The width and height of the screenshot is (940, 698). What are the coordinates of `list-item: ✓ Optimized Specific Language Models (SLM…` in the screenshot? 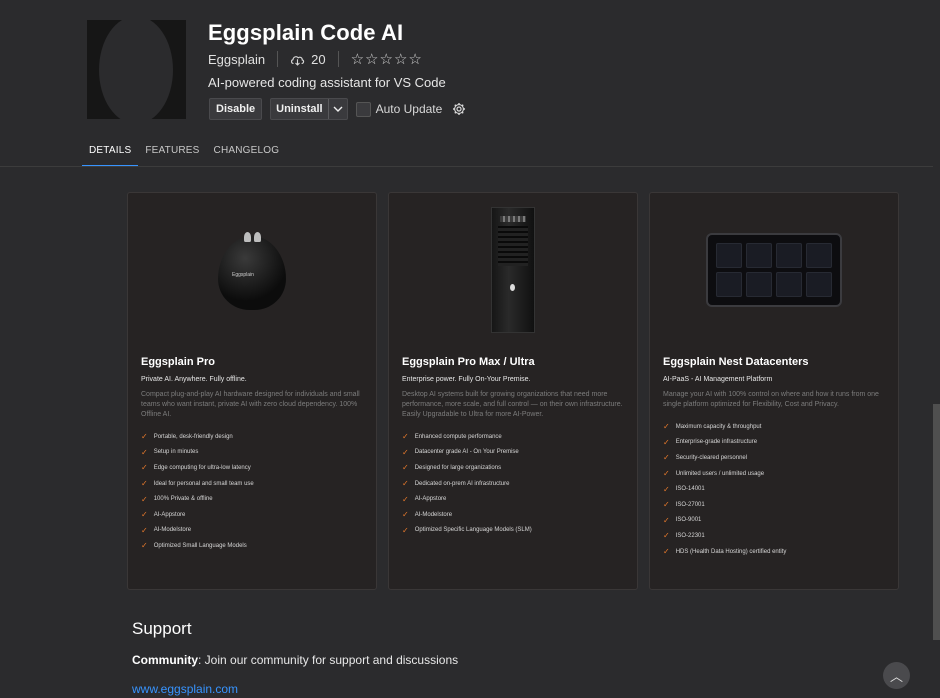 It's located at (467, 531).